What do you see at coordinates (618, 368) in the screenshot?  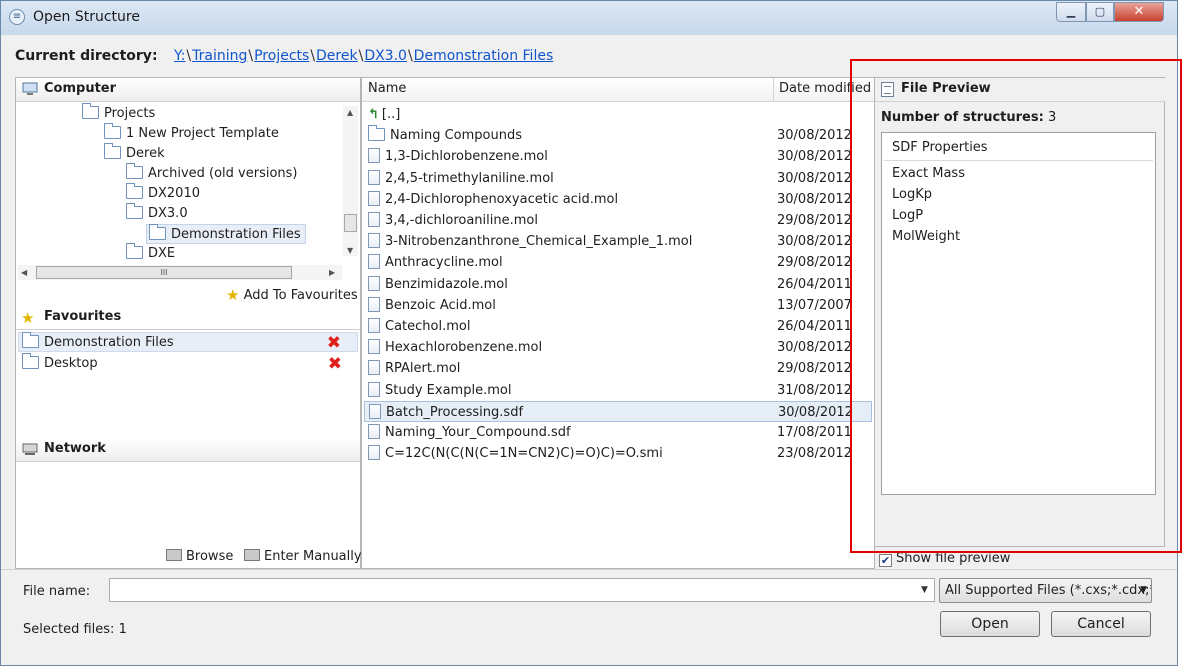 I see `file-row: RPAlert.mol 29/08/2012` at bounding box center [618, 368].